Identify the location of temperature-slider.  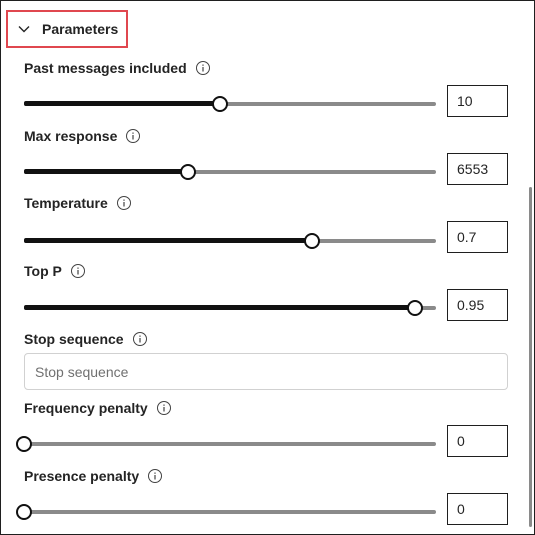
(230, 241).